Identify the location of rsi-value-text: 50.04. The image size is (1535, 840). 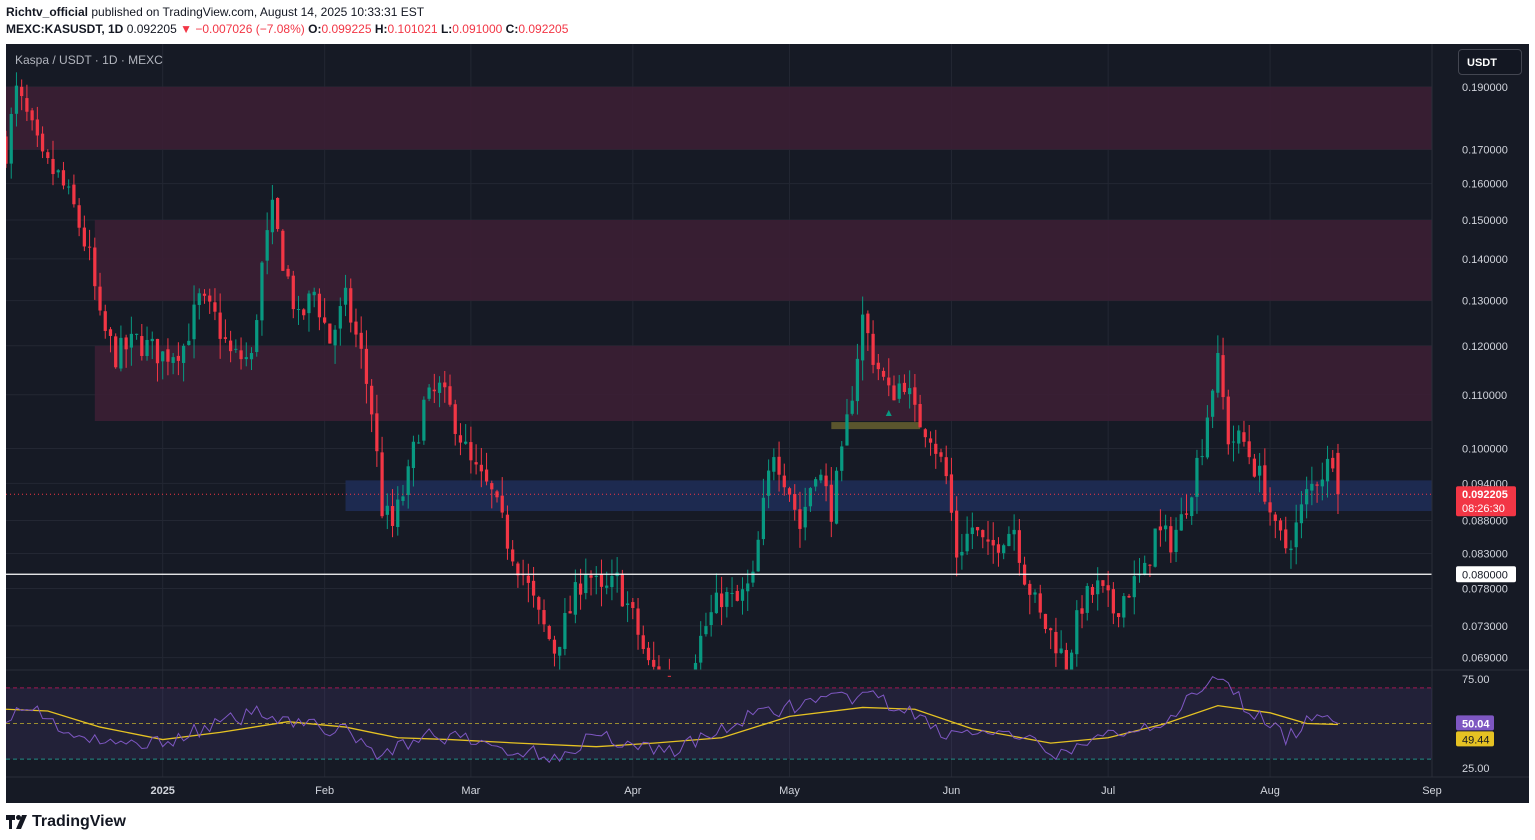
(1476, 724).